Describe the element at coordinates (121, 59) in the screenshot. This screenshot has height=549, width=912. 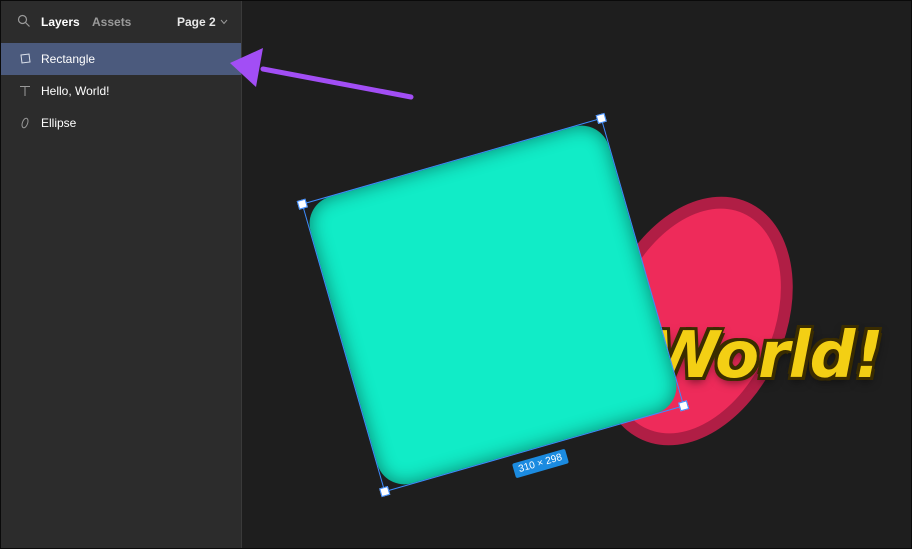
I see `layer-item-rectangle: Rectangle` at that location.